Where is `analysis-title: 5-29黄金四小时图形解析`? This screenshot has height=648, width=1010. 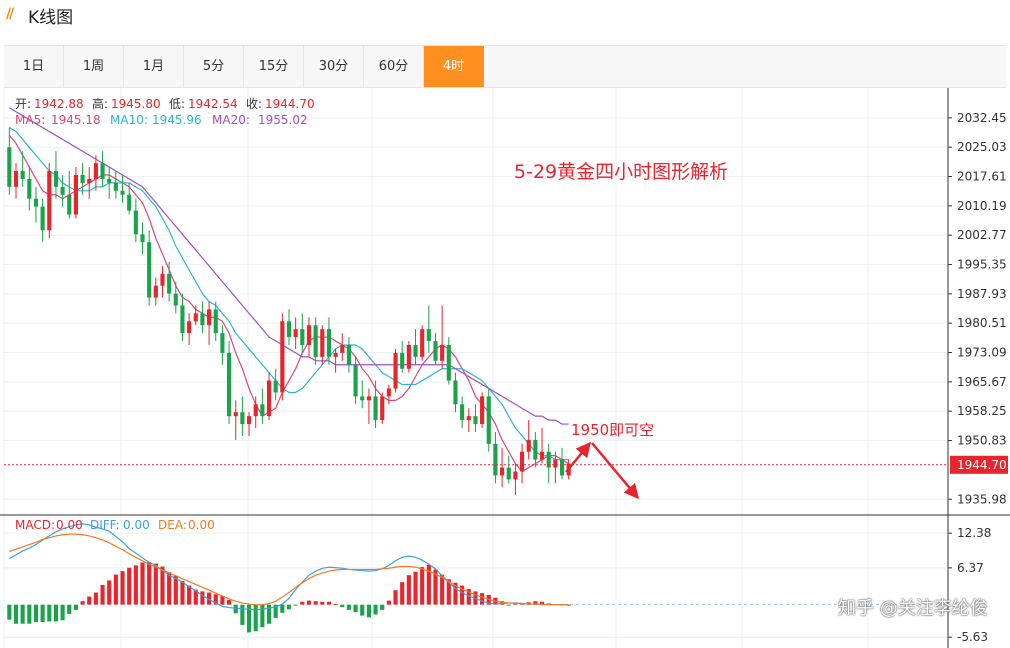
analysis-title: 5-29黄金四小时图形解析 is located at coordinates (621, 172).